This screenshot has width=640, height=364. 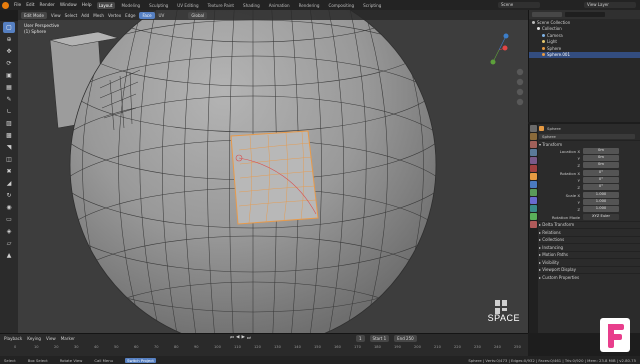 What do you see at coordinates (9, 171) in the screenshot?
I see `knife-tool-icon: ✖` at bounding box center [9, 171].